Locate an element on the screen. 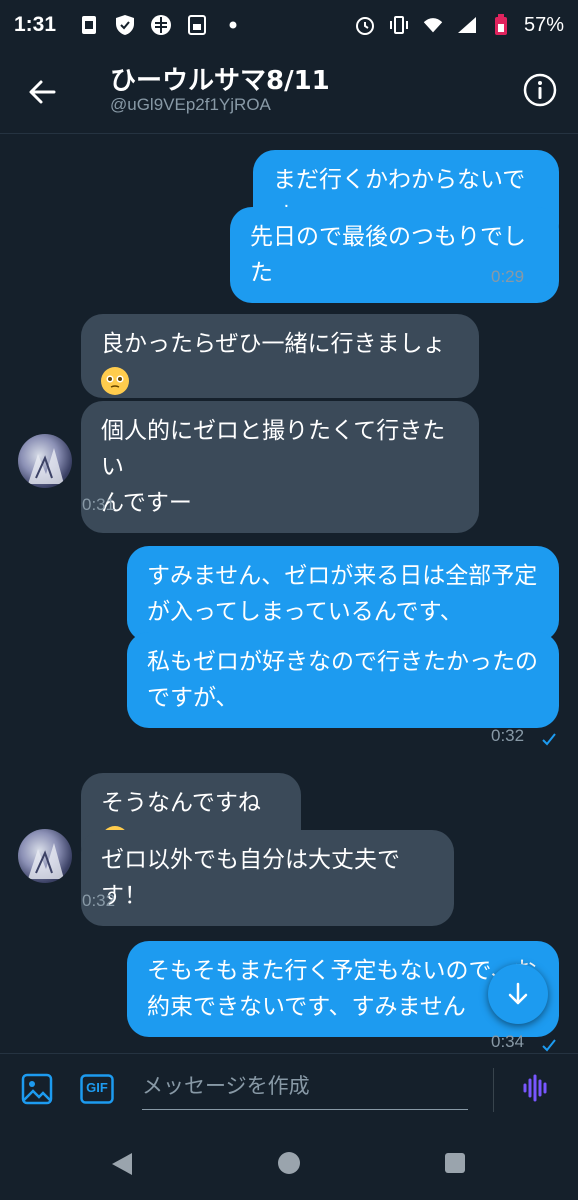  message-text: そうなんですね is located at coordinates (181, 803).